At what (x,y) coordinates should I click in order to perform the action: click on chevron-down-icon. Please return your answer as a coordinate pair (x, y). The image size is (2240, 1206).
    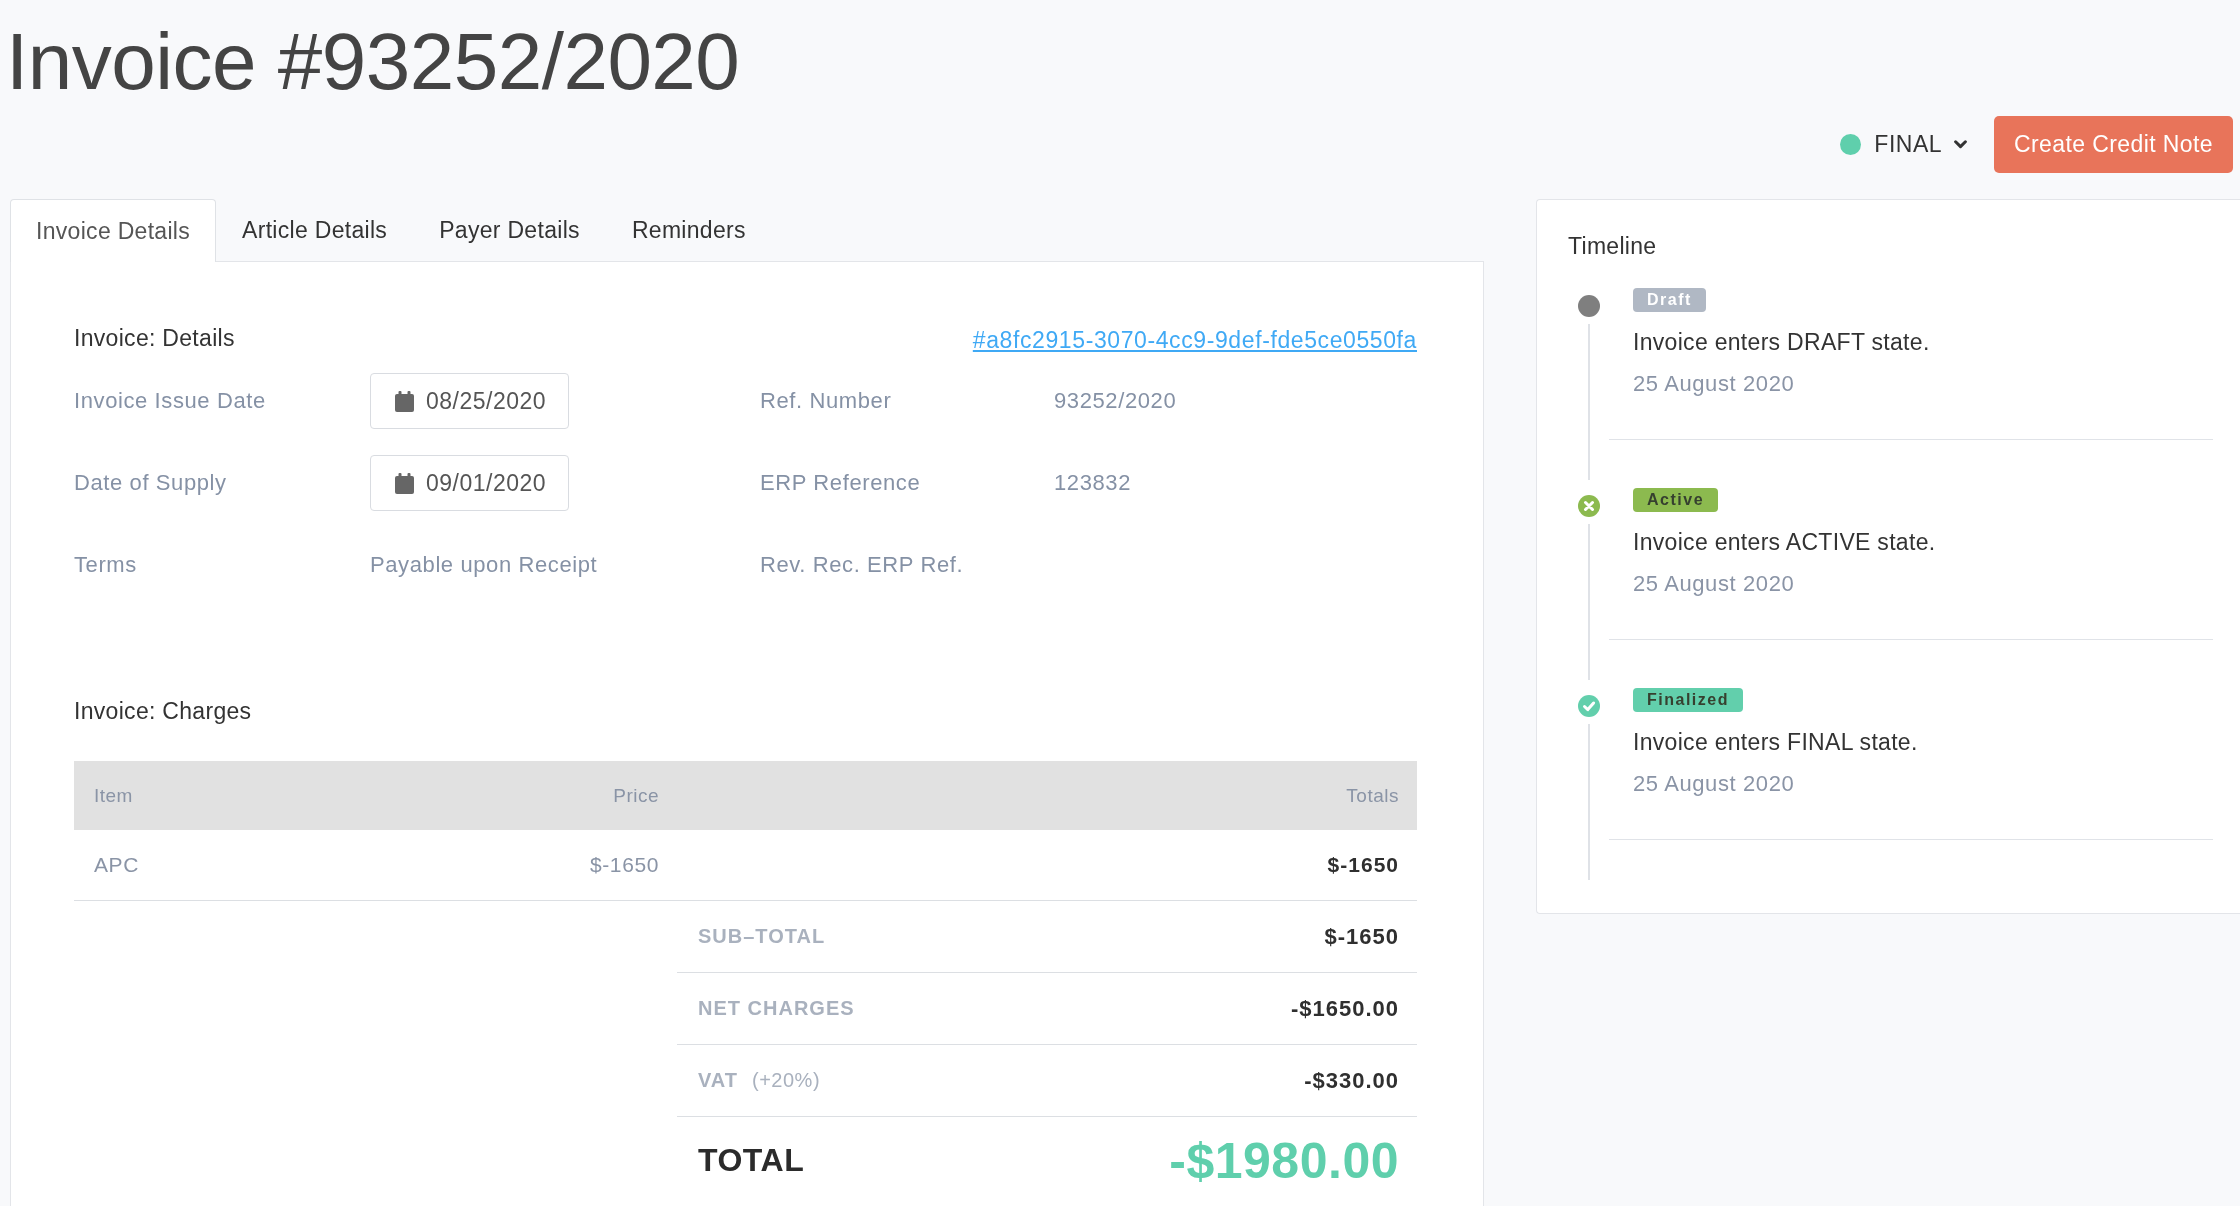
    Looking at the image, I should click on (1961, 144).